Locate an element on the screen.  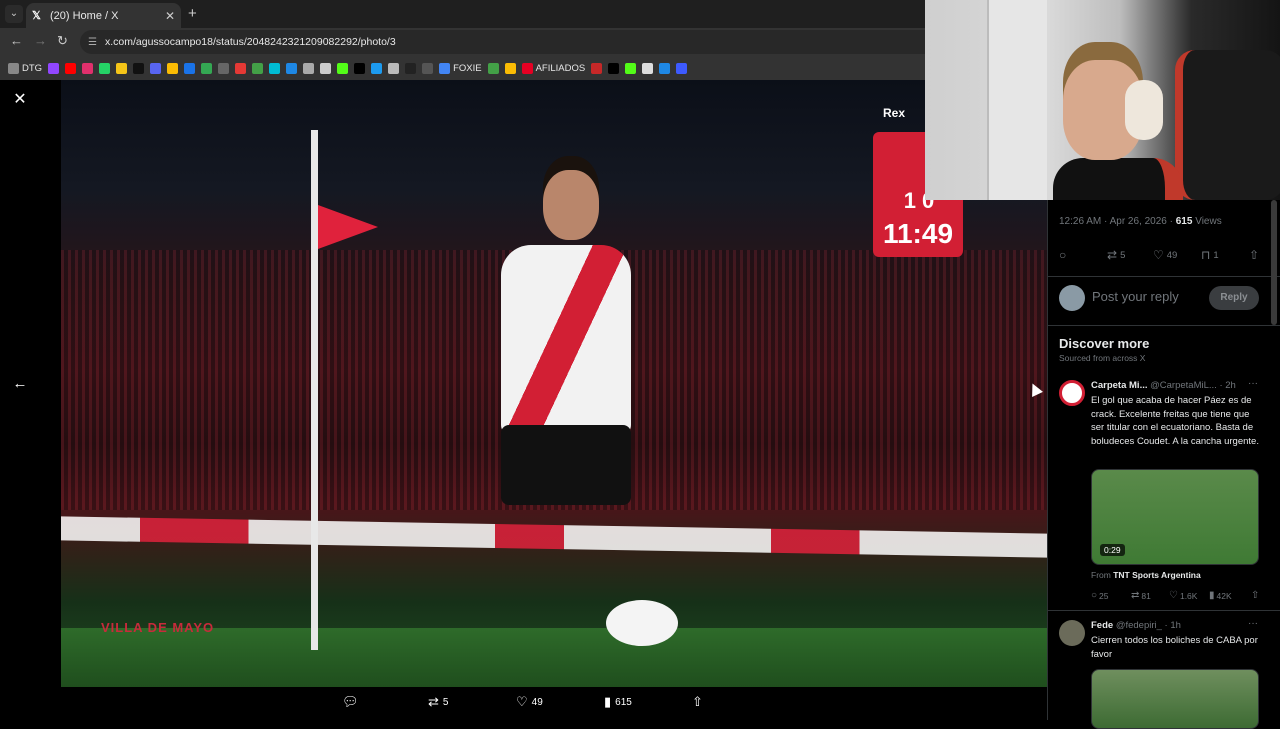
reply-submit-button: Reply is located at coordinates (1234, 298).